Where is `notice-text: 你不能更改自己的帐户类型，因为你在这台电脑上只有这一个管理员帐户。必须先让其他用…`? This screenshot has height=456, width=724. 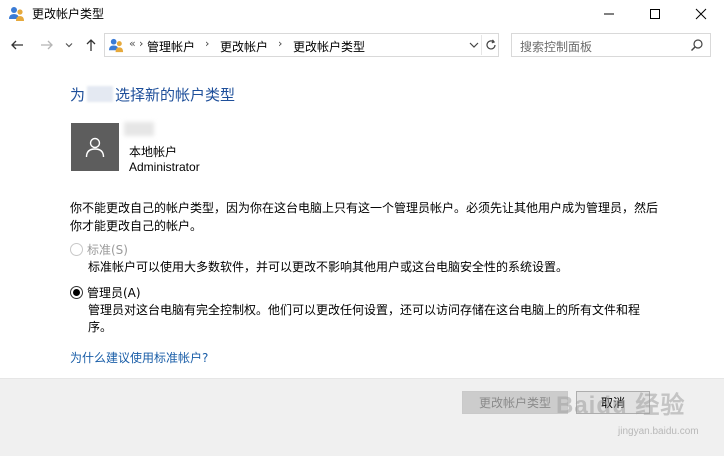
notice-text: 你不能更改自己的帐户类型，因为你在这台电脑上只有这一个管理员帐户。必须先让其他用… is located at coordinates (364, 217).